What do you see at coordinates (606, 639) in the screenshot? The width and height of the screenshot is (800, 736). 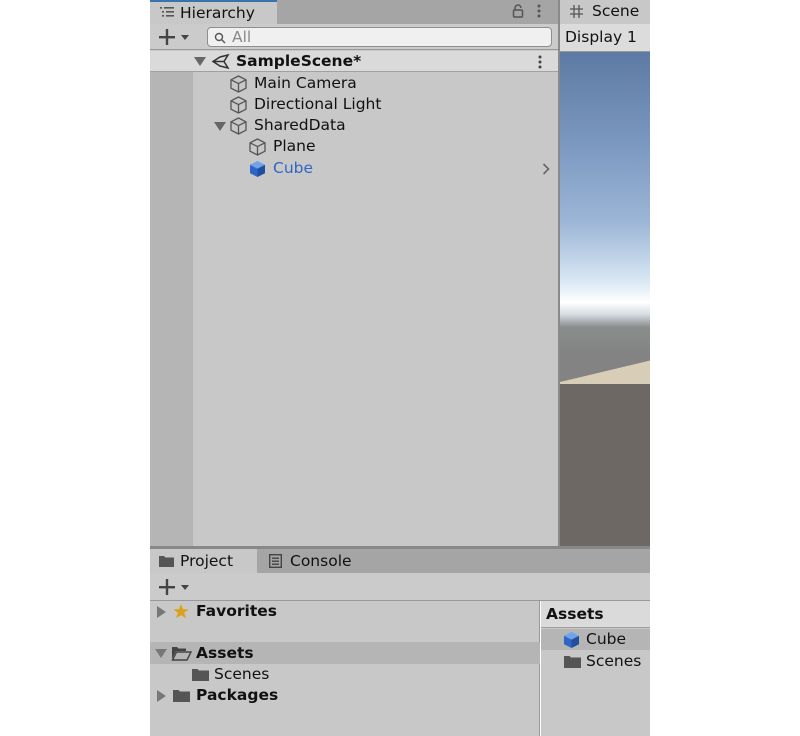 I see `asset-item-label: Cube` at bounding box center [606, 639].